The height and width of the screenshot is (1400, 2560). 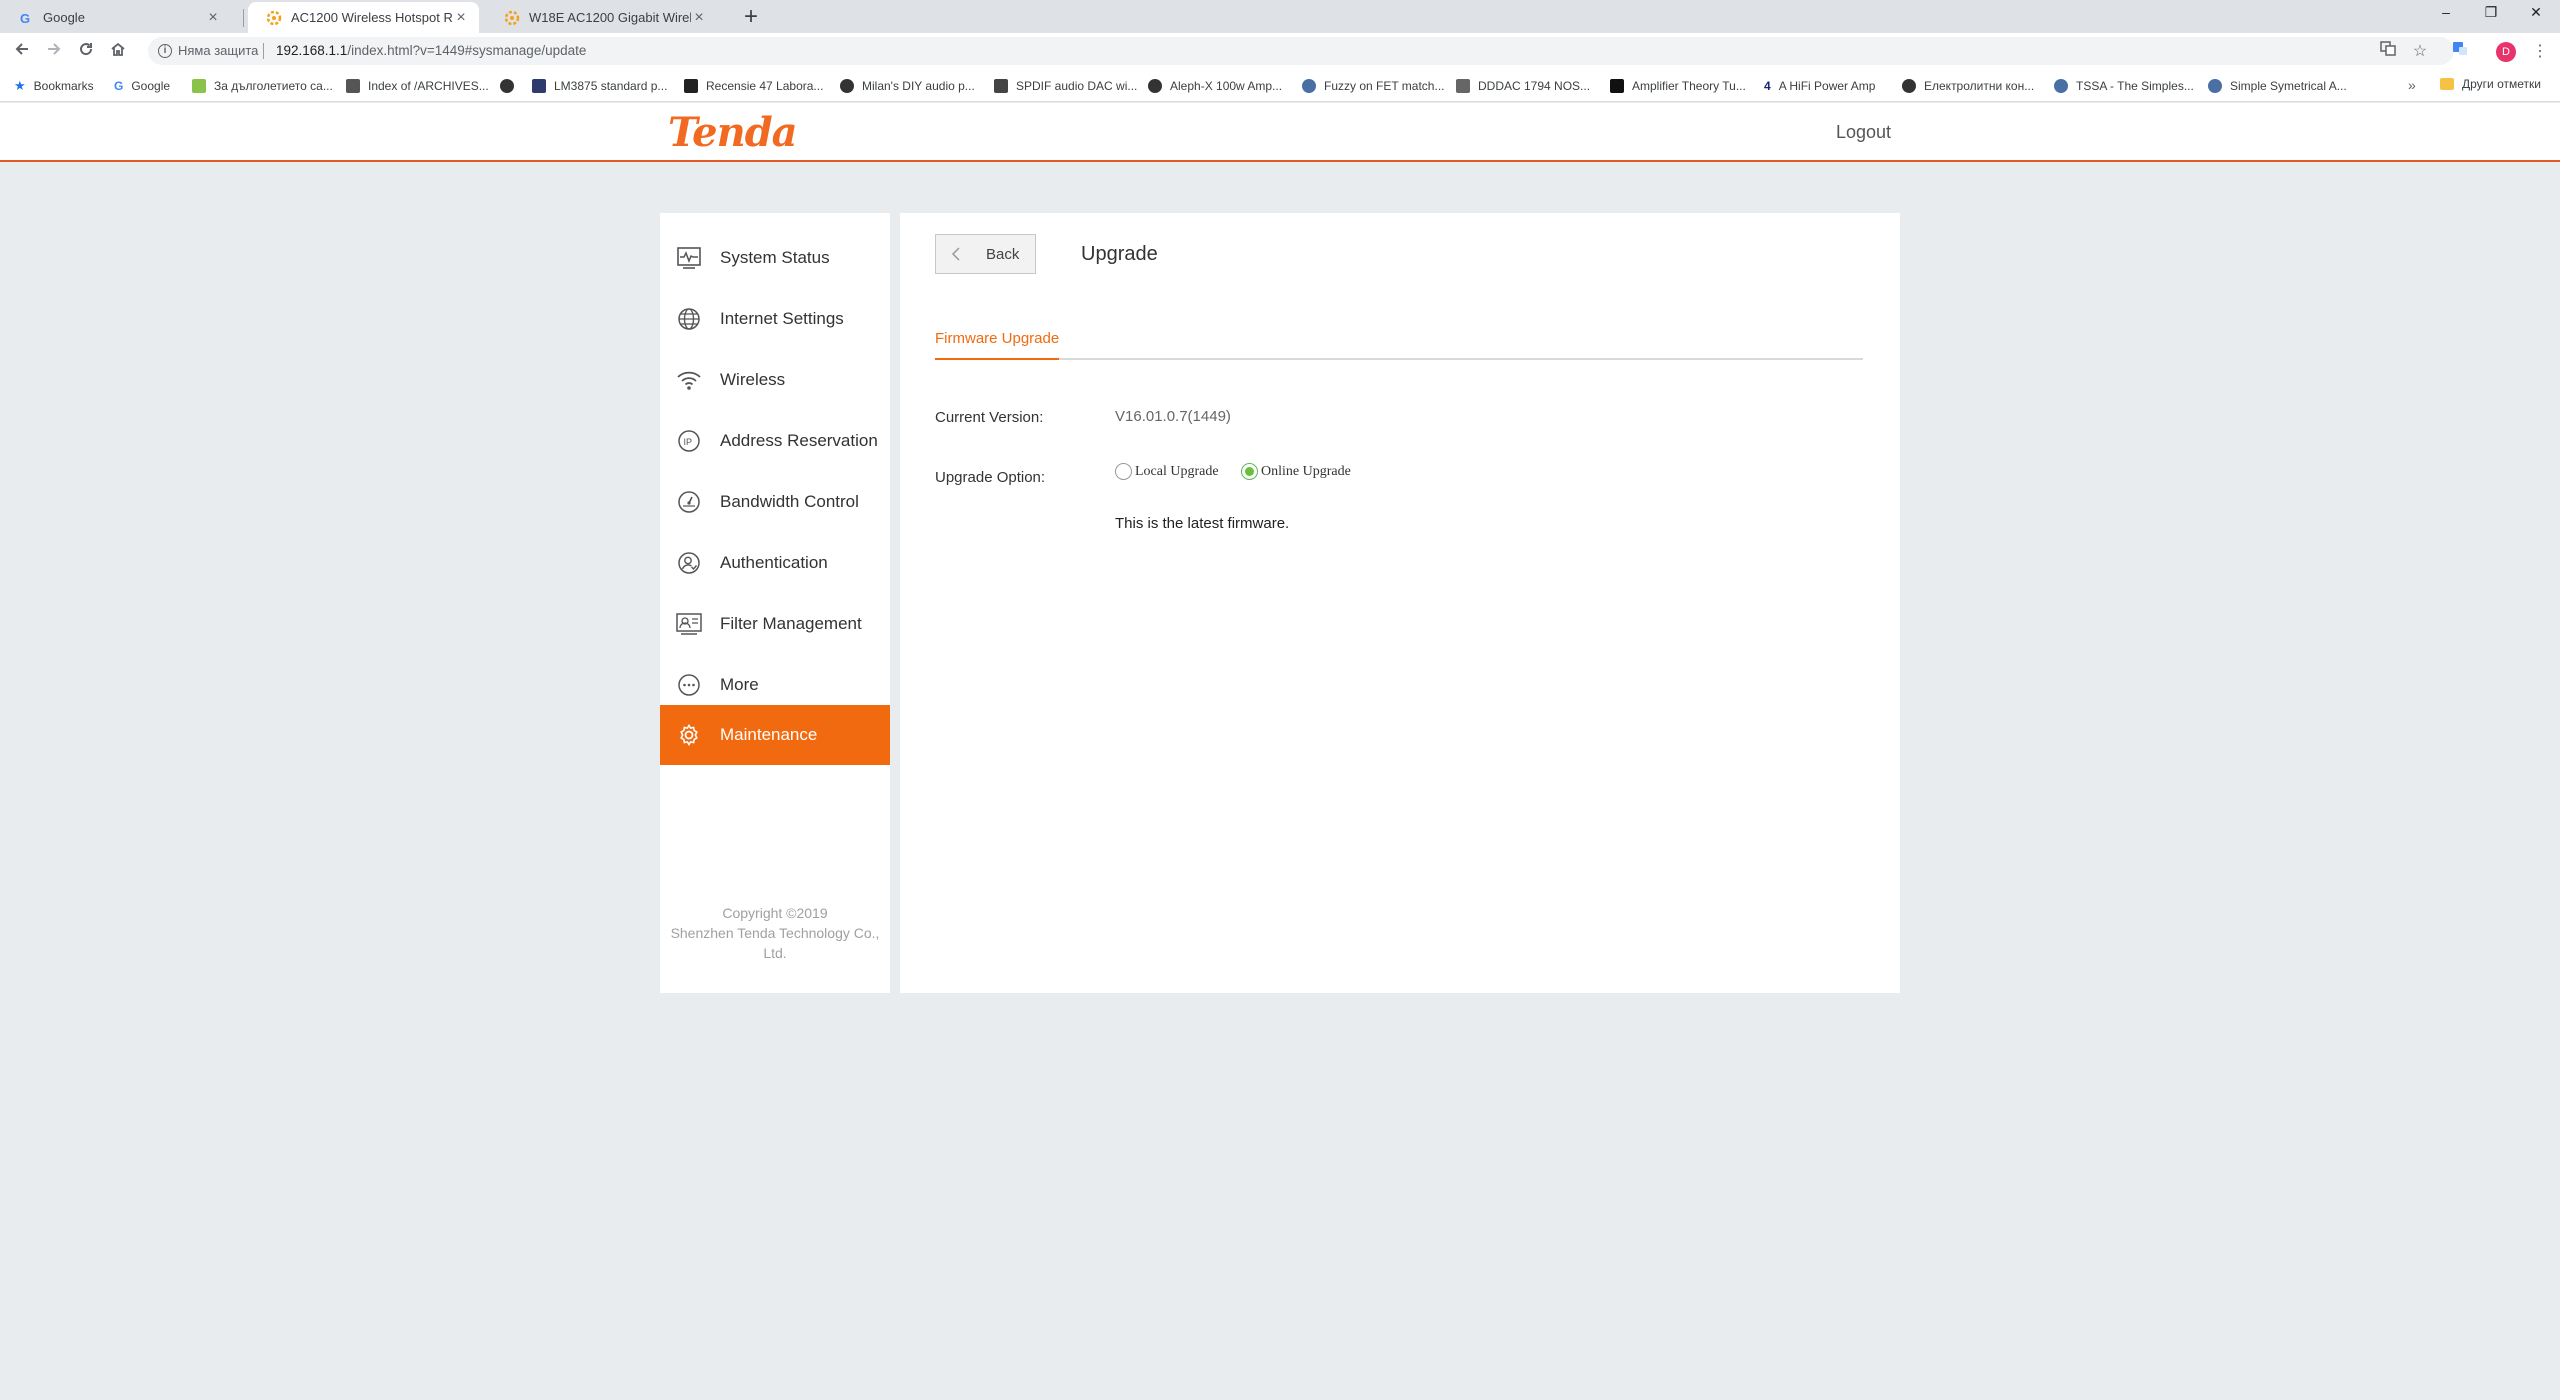 What do you see at coordinates (1173, 416) in the screenshot?
I see `current-version-value: V16.01.0.7(1449)` at bounding box center [1173, 416].